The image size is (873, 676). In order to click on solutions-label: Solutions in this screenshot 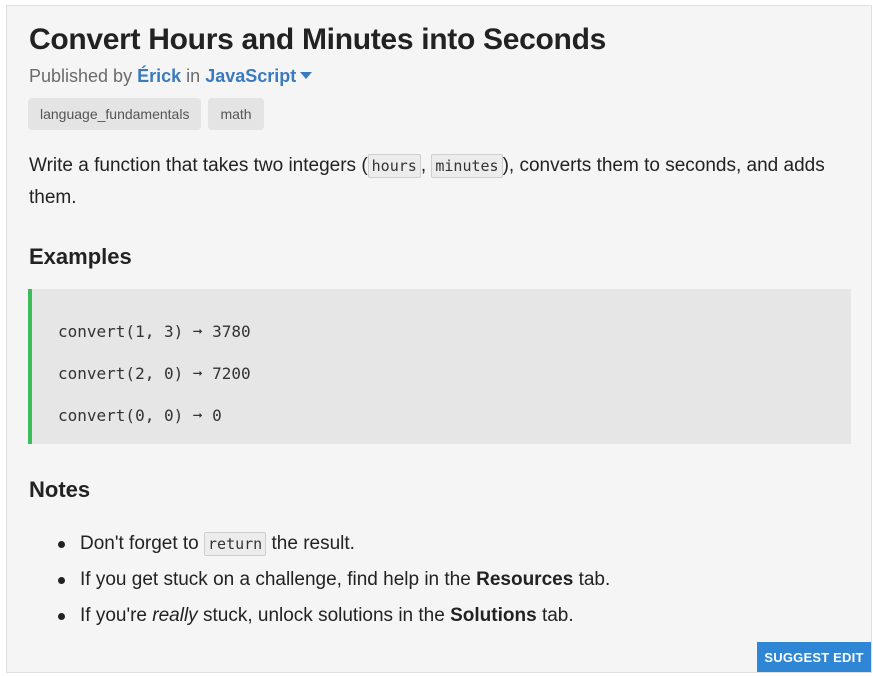, I will do `click(493, 615)`.